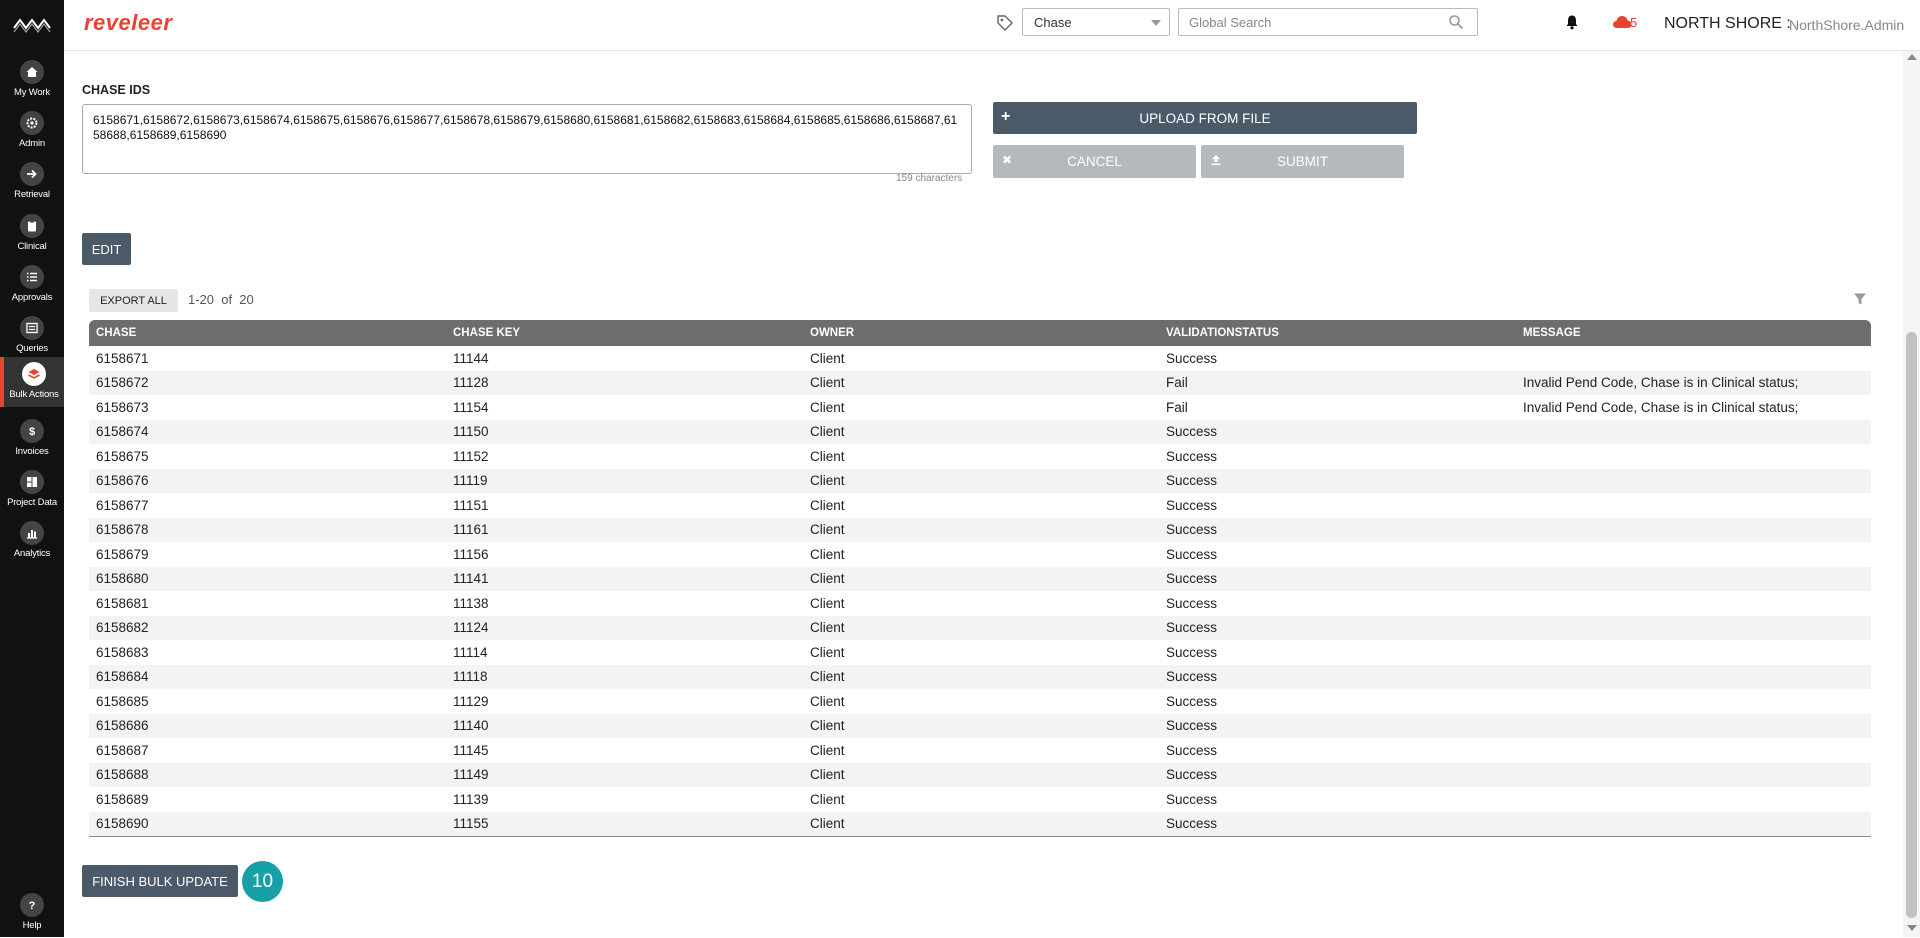 This screenshot has width=1920, height=938. I want to click on sidebar-item-retrieval: Retrieval, so click(32, 182).